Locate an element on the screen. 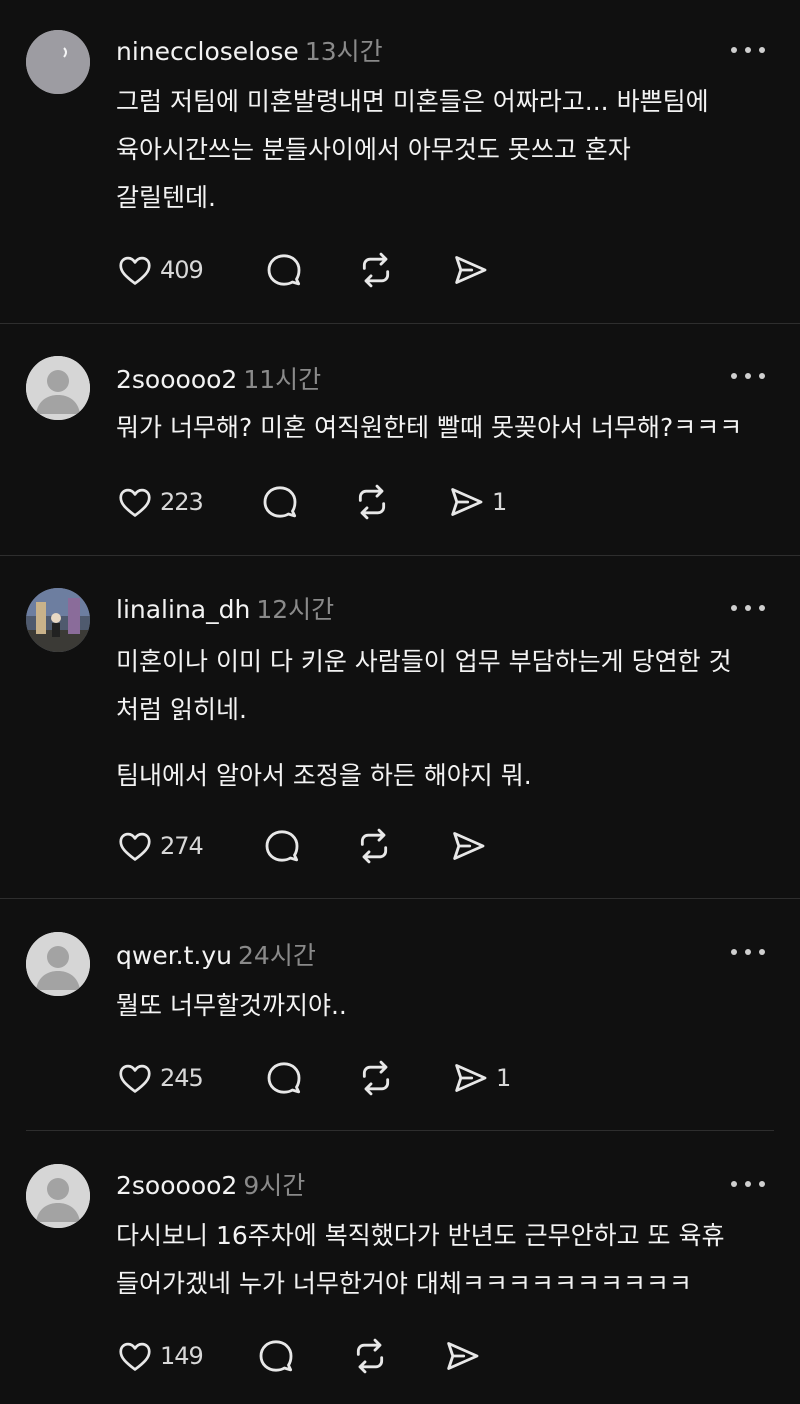 Image resolution: width=800 pixels, height=1404 pixels. like-button: 223 is located at coordinates (160, 502).